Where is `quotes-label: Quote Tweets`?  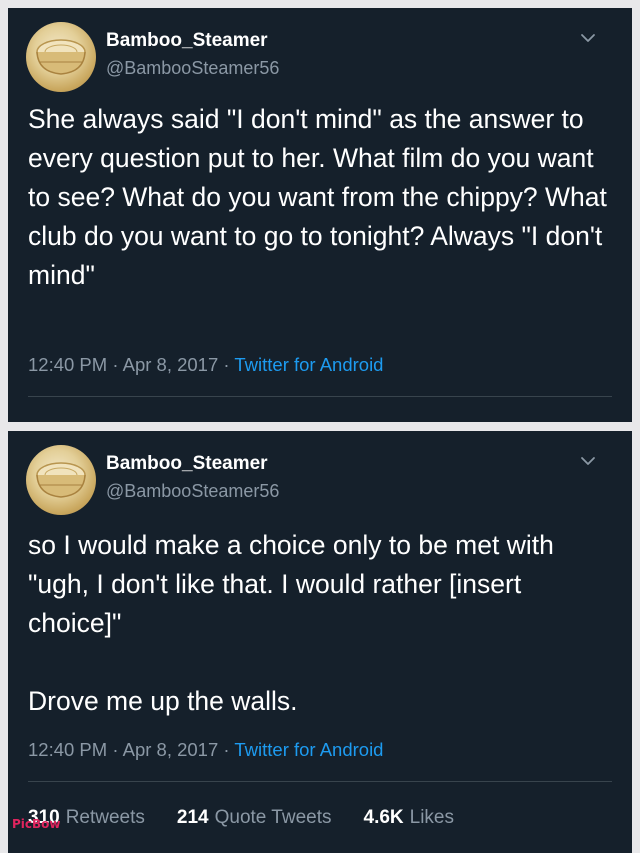
quotes-label: Quote Tweets is located at coordinates (273, 817).